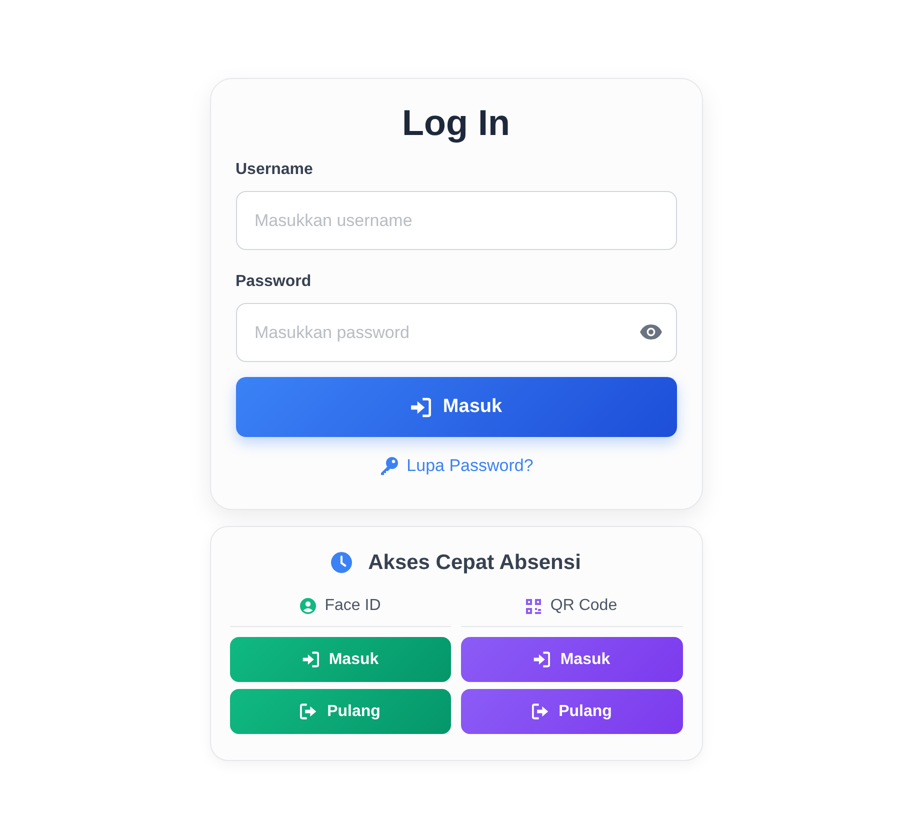  What do you see at coordinates (275, 170) in the screenshot?
I see `field-label: Username` at bounding box center [275, 170].